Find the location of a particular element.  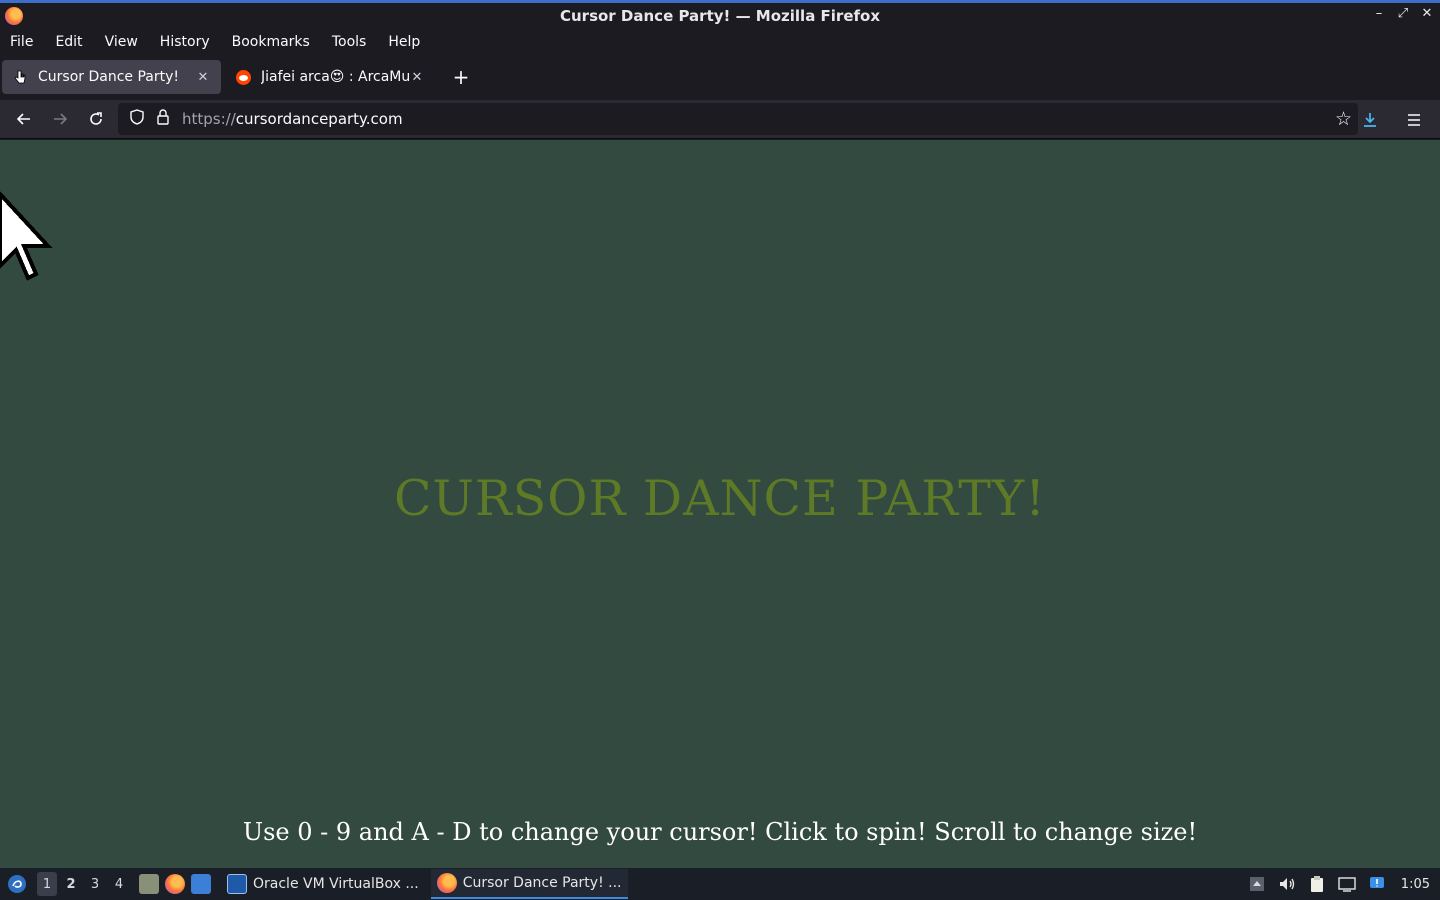

url-bar: https://cursordanceparty.com ☆ is located at coordinates (738, 119).